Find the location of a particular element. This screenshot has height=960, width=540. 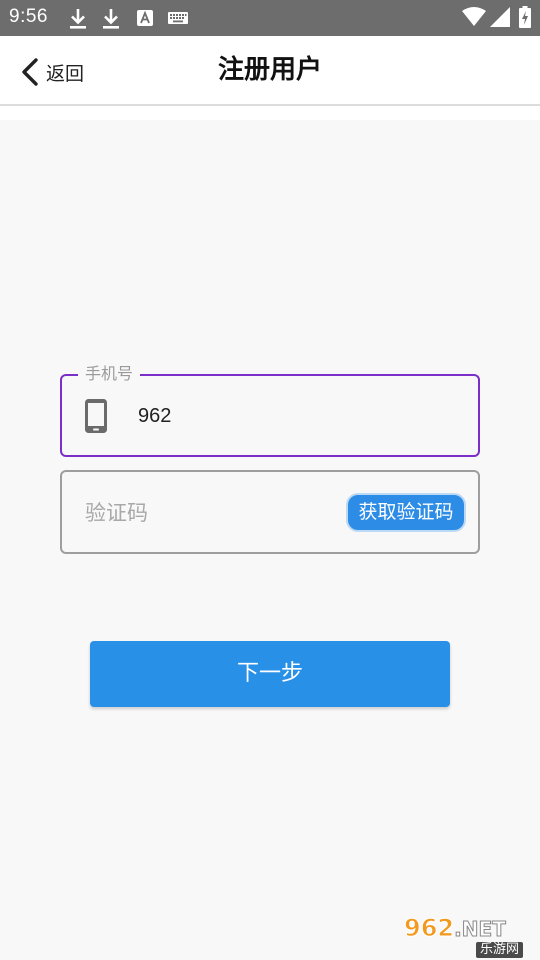

wifi-icon is located at coordinates (474, 16).